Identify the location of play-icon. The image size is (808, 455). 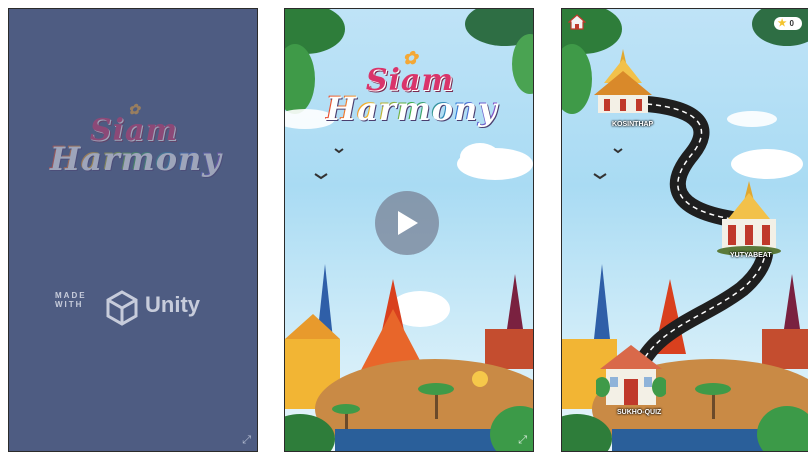
(408, 223).